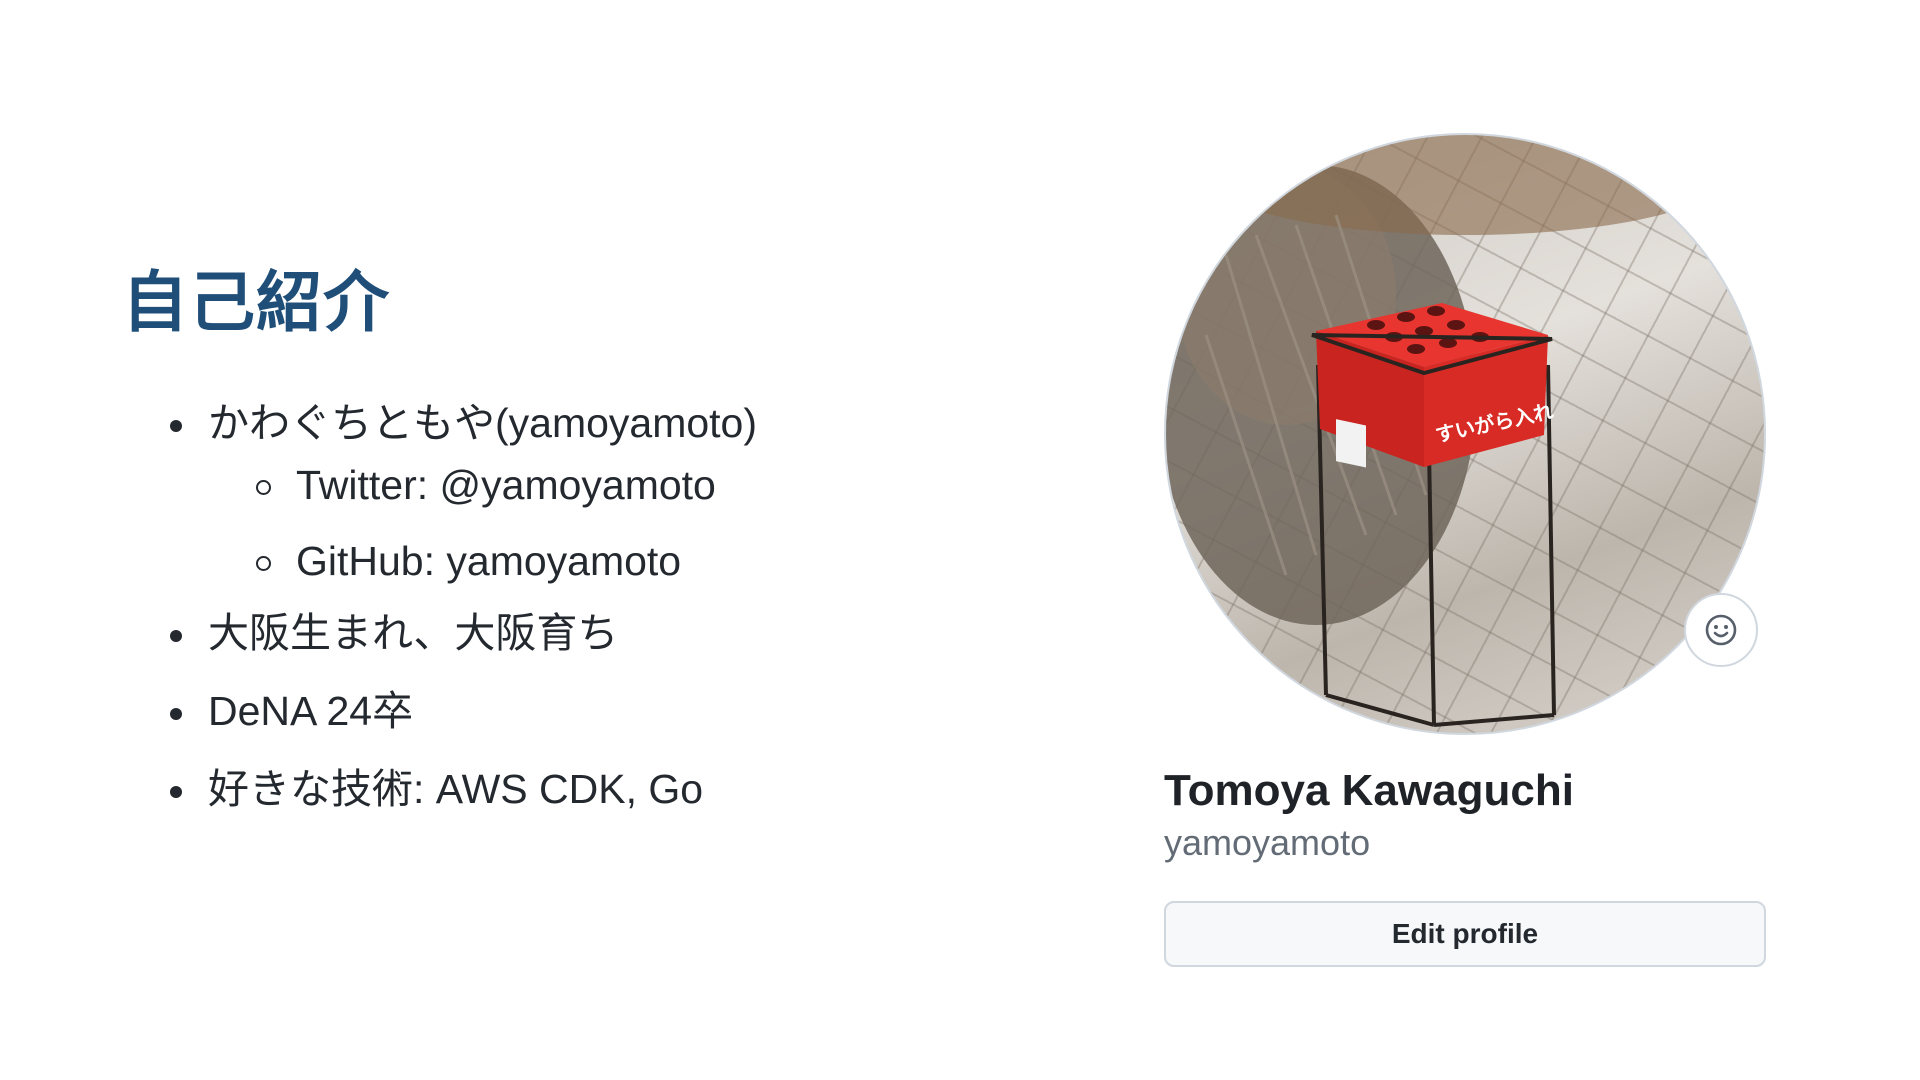 Image resolution: width=1920 pixels, height=1080 pixels. What do you see at coordinates (1369, 790) in the screenshot?
I see `profile-name: Tomoya Kawaguchi` at bounding box center [1369, 790].